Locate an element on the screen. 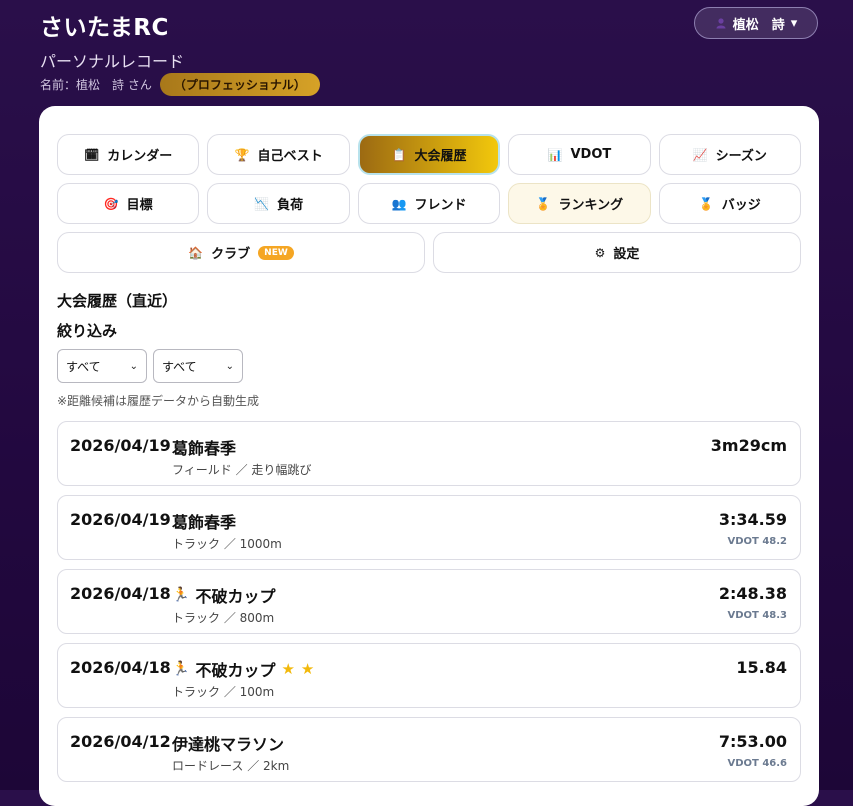 The width and height of the screenshot is (853, 806). athlete-name: 名前：植松 詩 さん is located at coordinates (96, 84).